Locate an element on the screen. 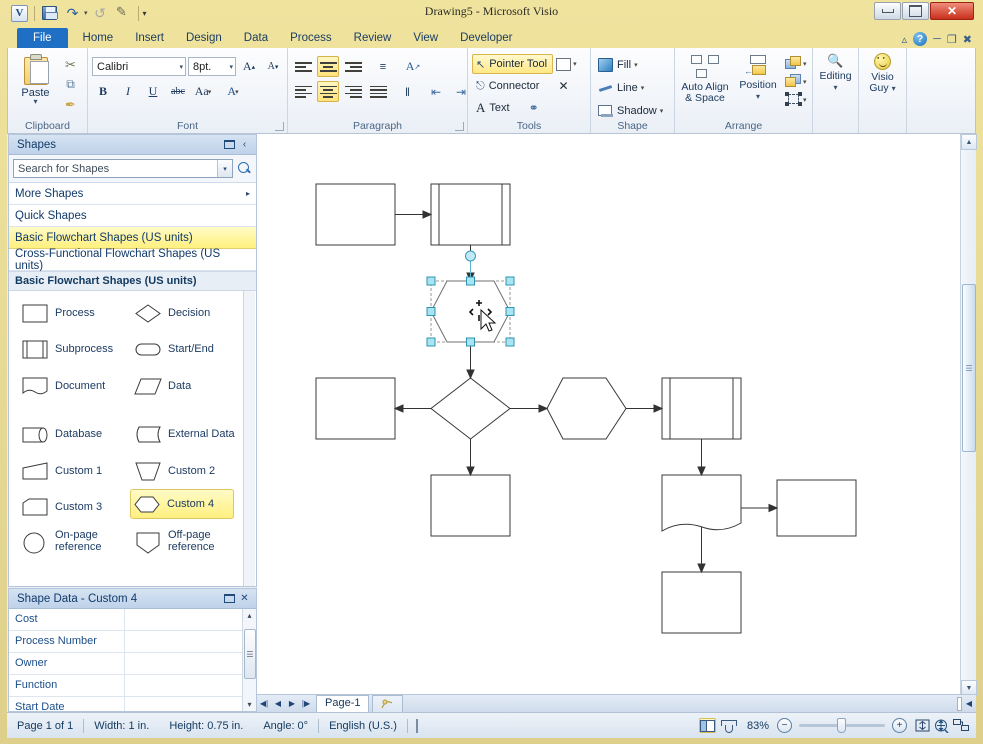  stencil-item-quick-shapes: Quick Shapes is located at coordinates (132, 216).